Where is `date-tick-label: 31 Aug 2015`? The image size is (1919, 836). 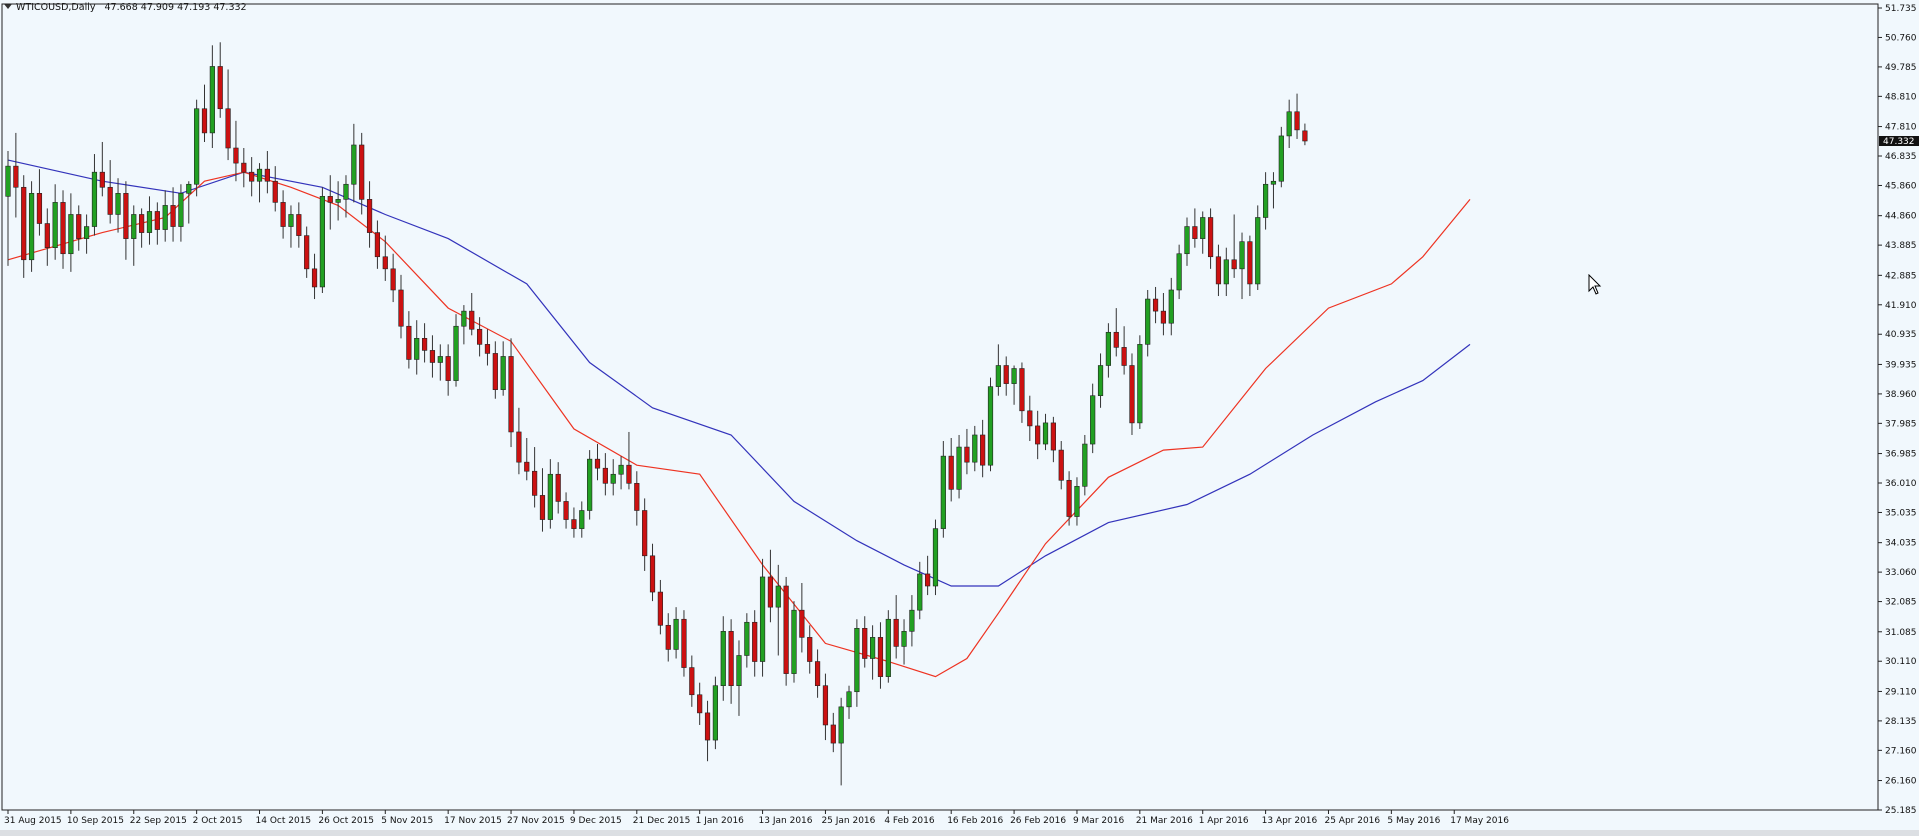 date-tick-label: 31 Aug 2015 is located at coordinates (33, 821).